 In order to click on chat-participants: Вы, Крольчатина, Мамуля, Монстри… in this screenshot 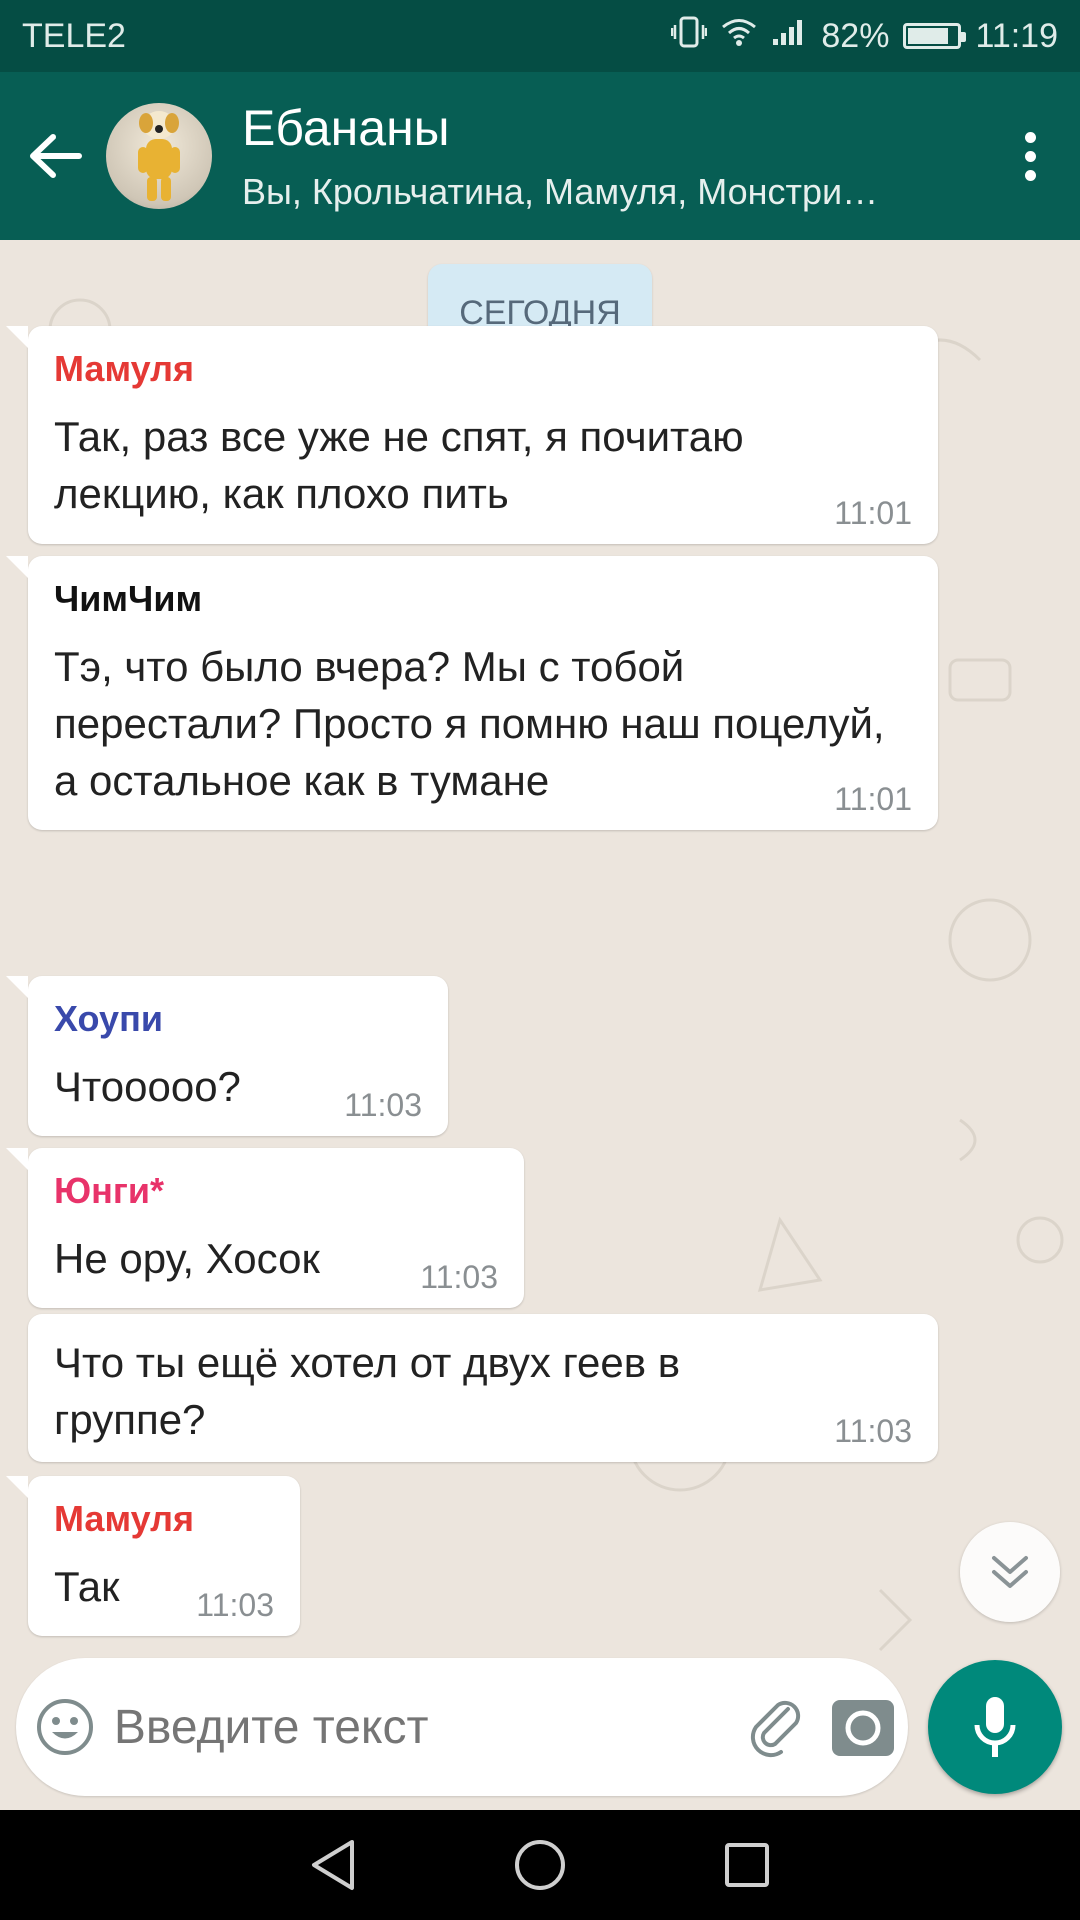, I will do `click(560, 191)`.